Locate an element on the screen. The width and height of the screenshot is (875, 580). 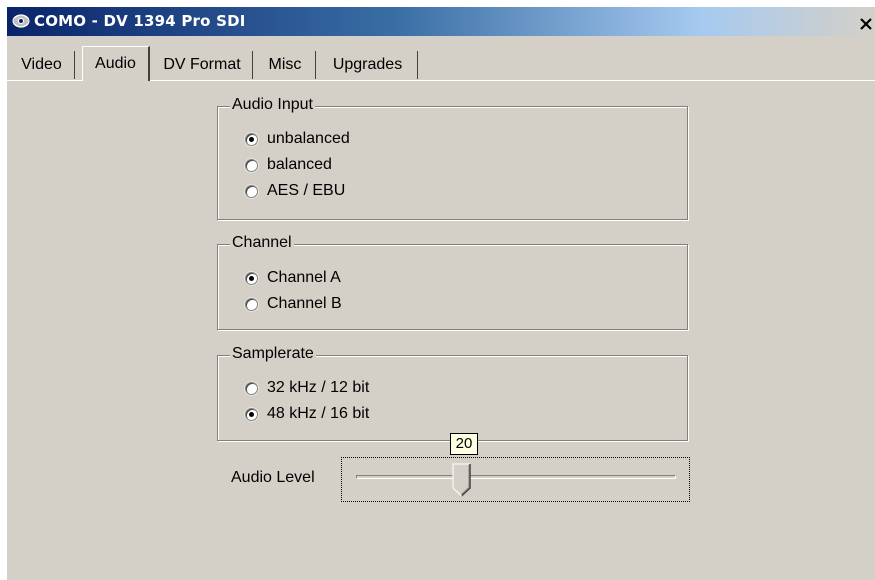
radio-label: 32 kHz / 12 bit is located at coordinates (318, 387).